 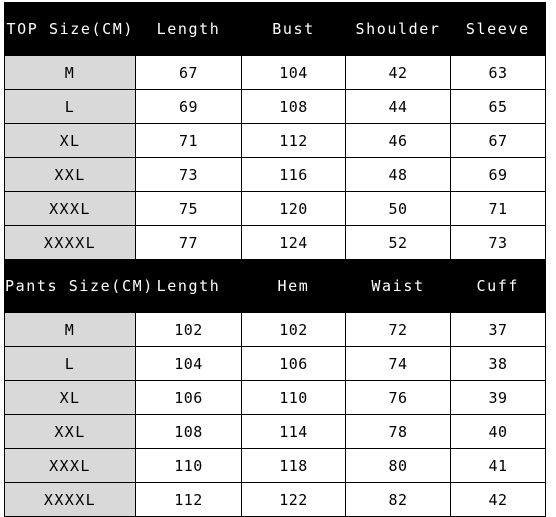 I want to click on cell-length: 69, so click(x=188, y=106).